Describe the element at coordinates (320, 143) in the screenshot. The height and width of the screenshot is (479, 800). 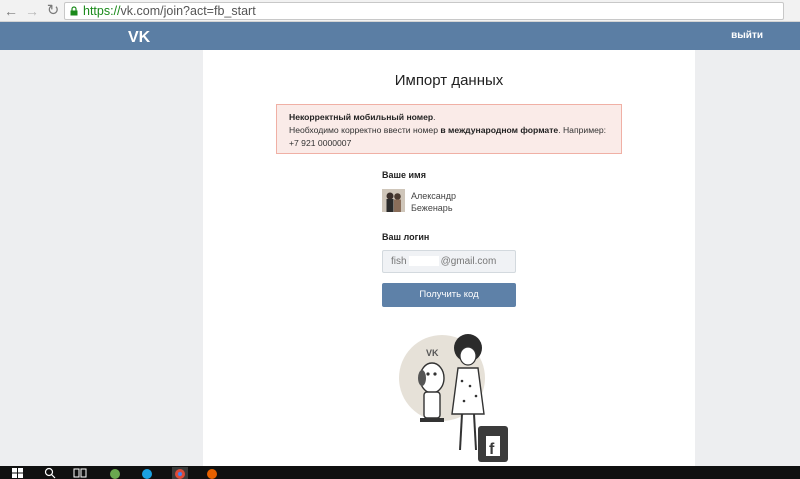
I see `error-line-3: +7 921 0000007` at that location.